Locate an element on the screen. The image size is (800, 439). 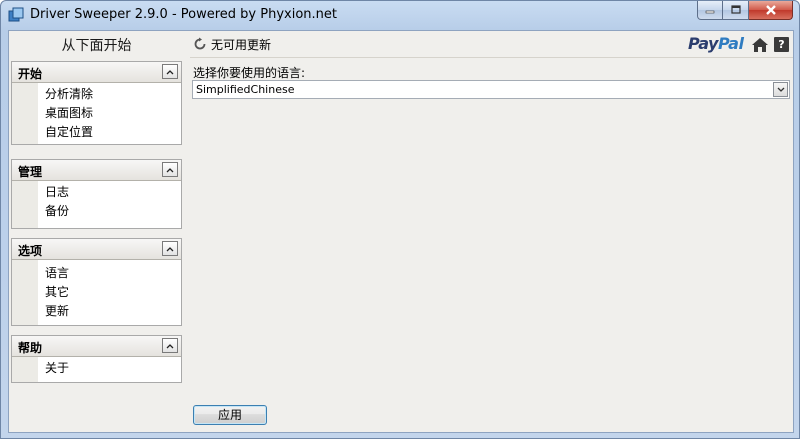
group-options-header: 选项 is located at coordinates (96, 249).